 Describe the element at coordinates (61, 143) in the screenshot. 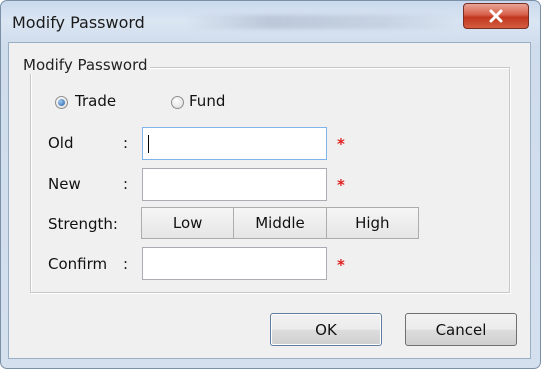

I see `old-password-label: Old` at that location.